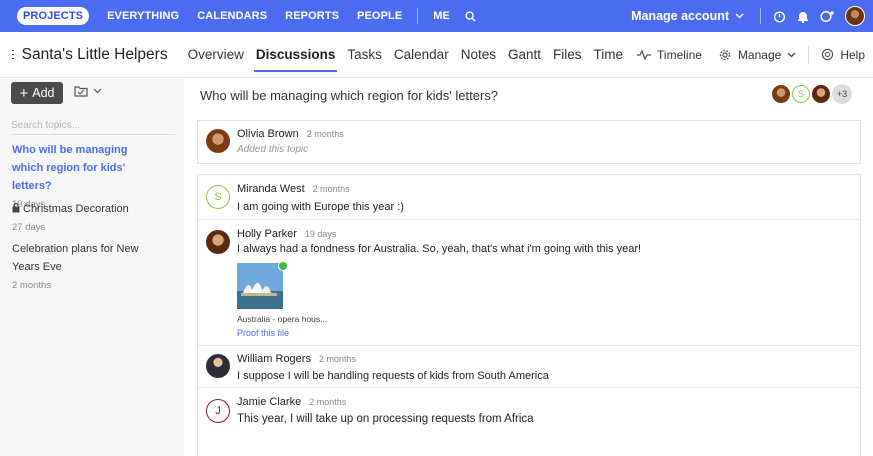  I want to click on author-name: Jamie Clarke, so click(269, 402).